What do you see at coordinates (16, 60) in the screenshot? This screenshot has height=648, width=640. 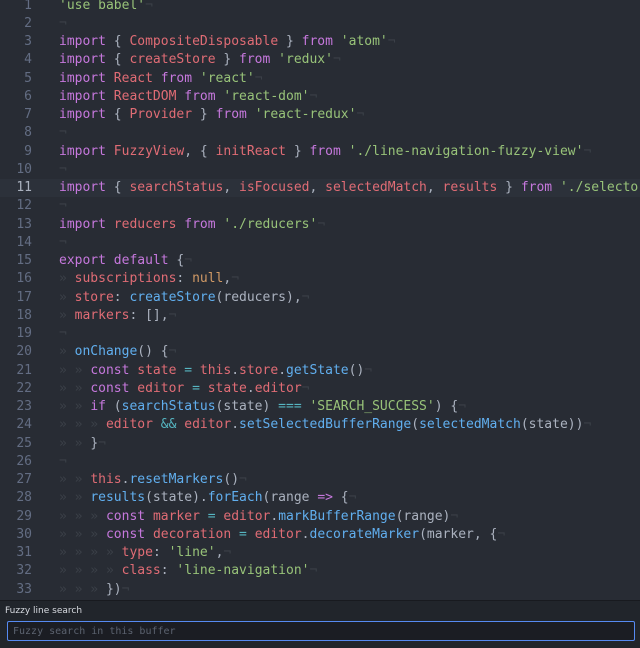 I see `line-number: 4` at bounding box center [16, 60].